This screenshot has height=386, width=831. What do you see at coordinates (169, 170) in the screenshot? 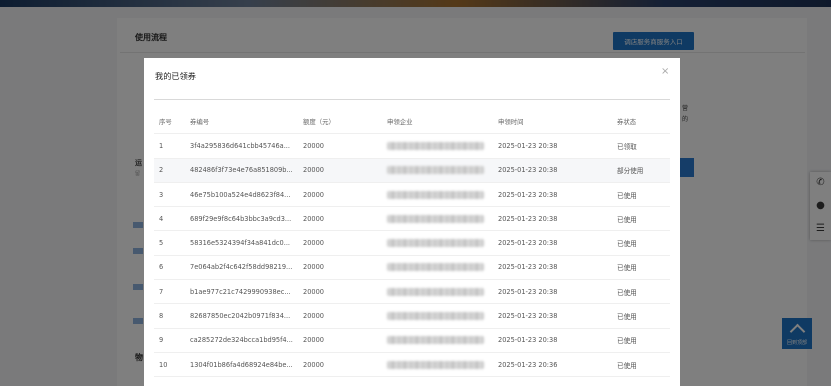
I see `row-no: 2` at bounding box center [169, 170].